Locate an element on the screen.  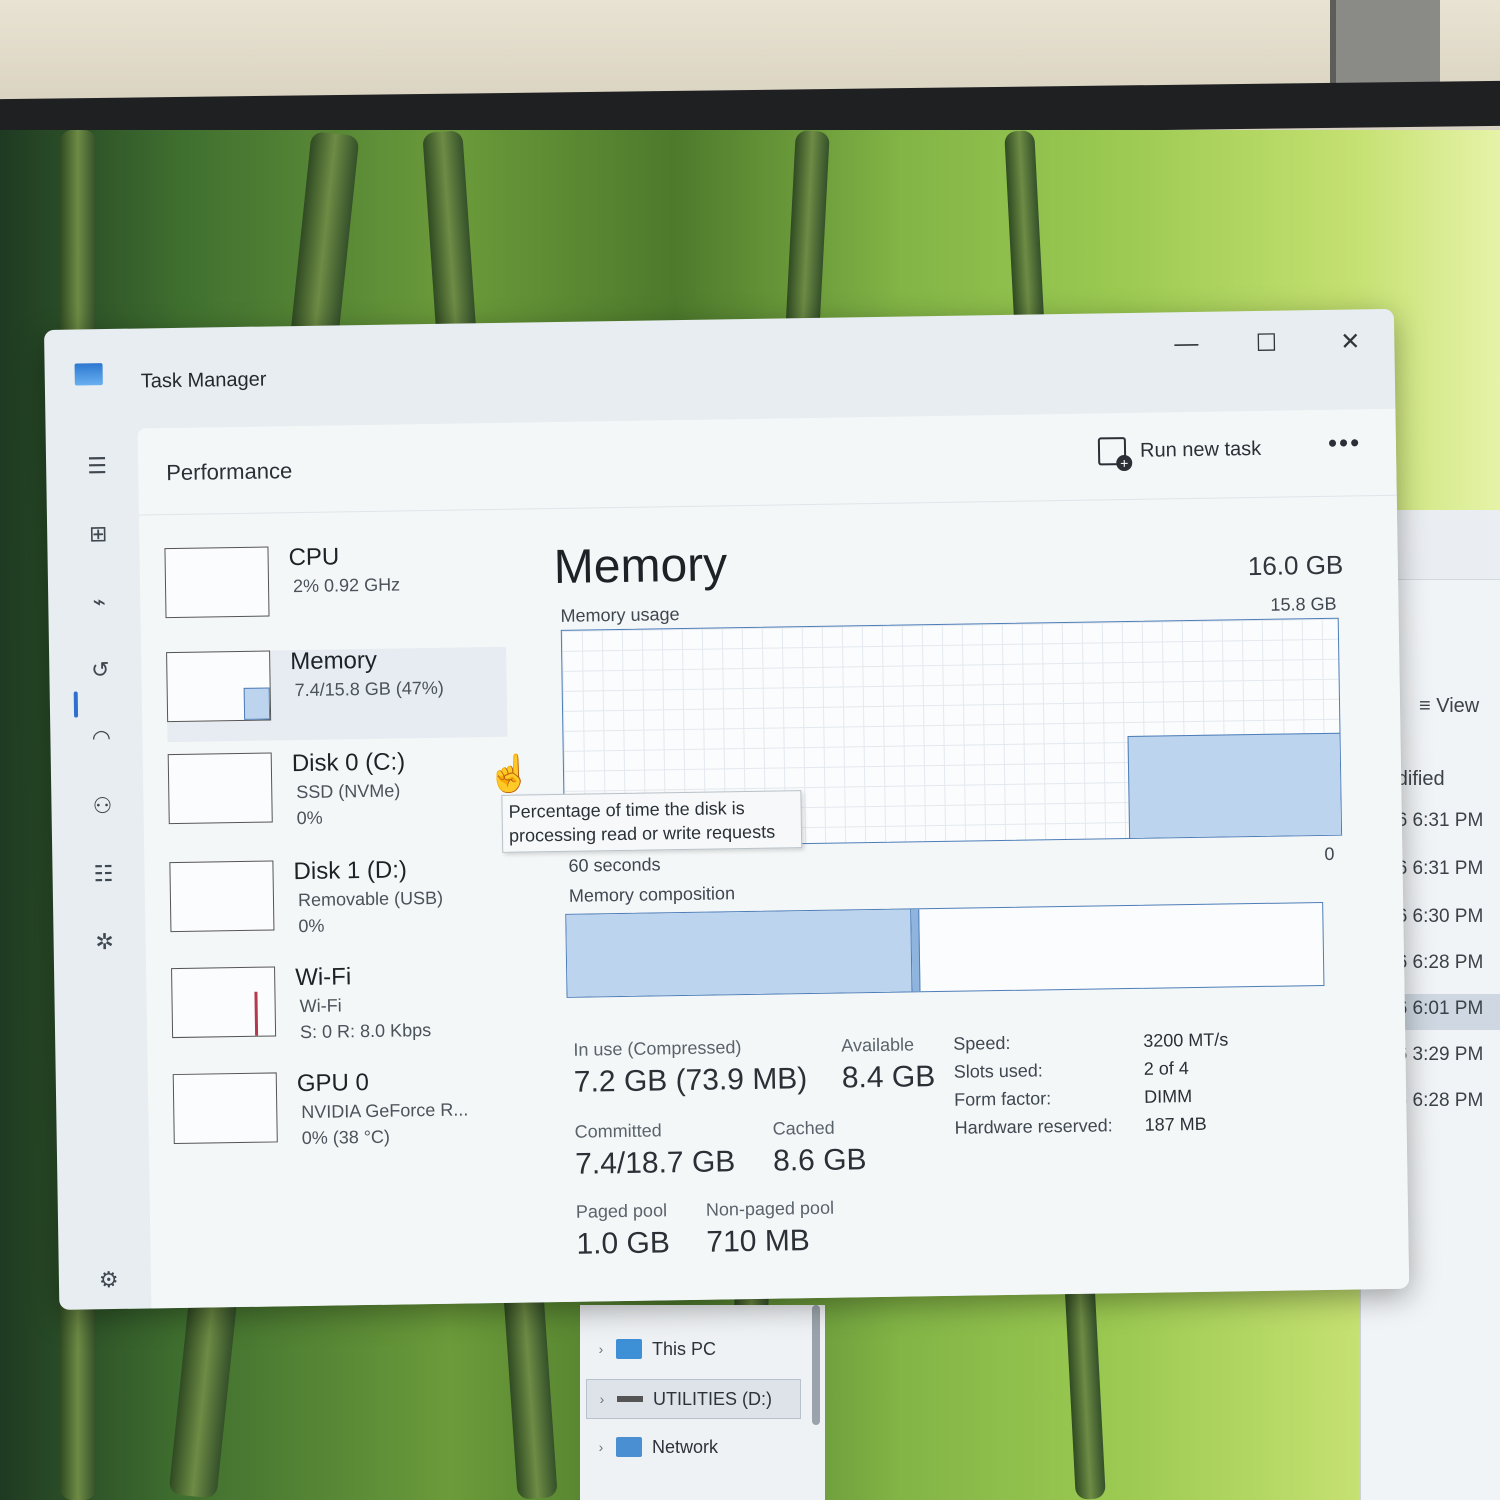
nav-item-this-pc: › This PC is located at coordinates (693, 1349).